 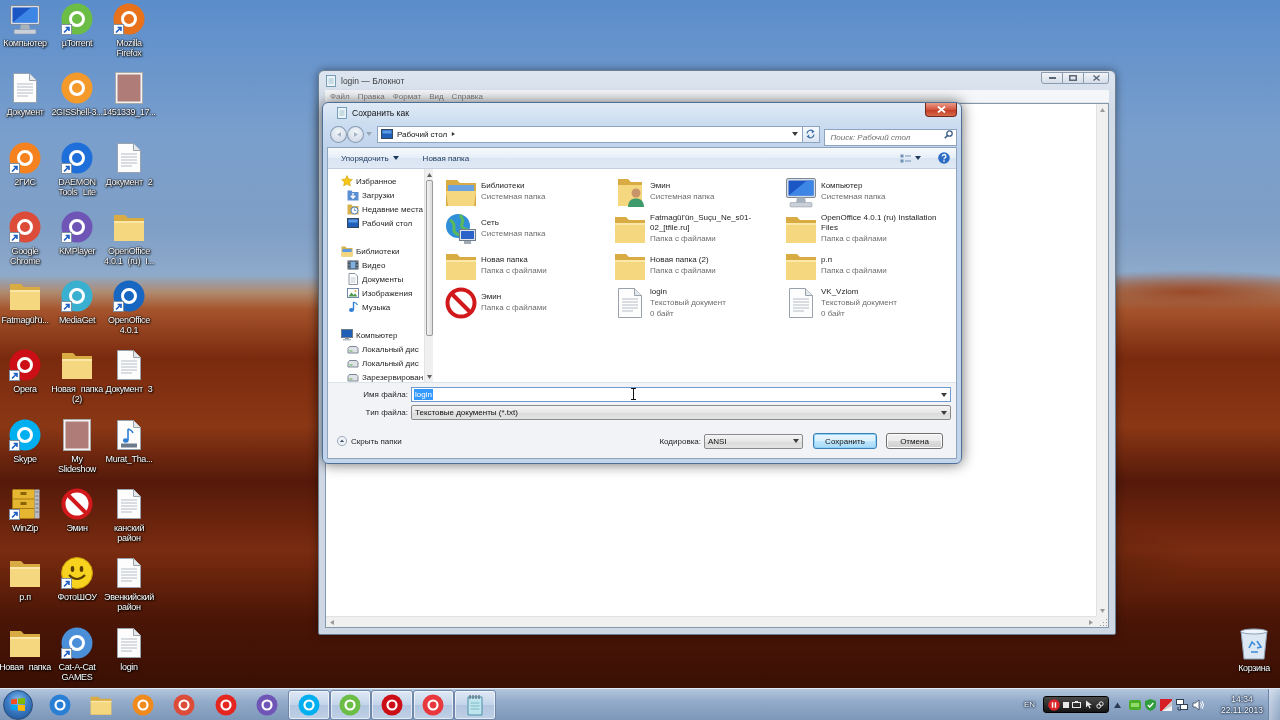 What do you see at coordinates (859, 291) in the screenshot?
I see `file-name: VK_Vzlom` at bounding box center [859, 291].